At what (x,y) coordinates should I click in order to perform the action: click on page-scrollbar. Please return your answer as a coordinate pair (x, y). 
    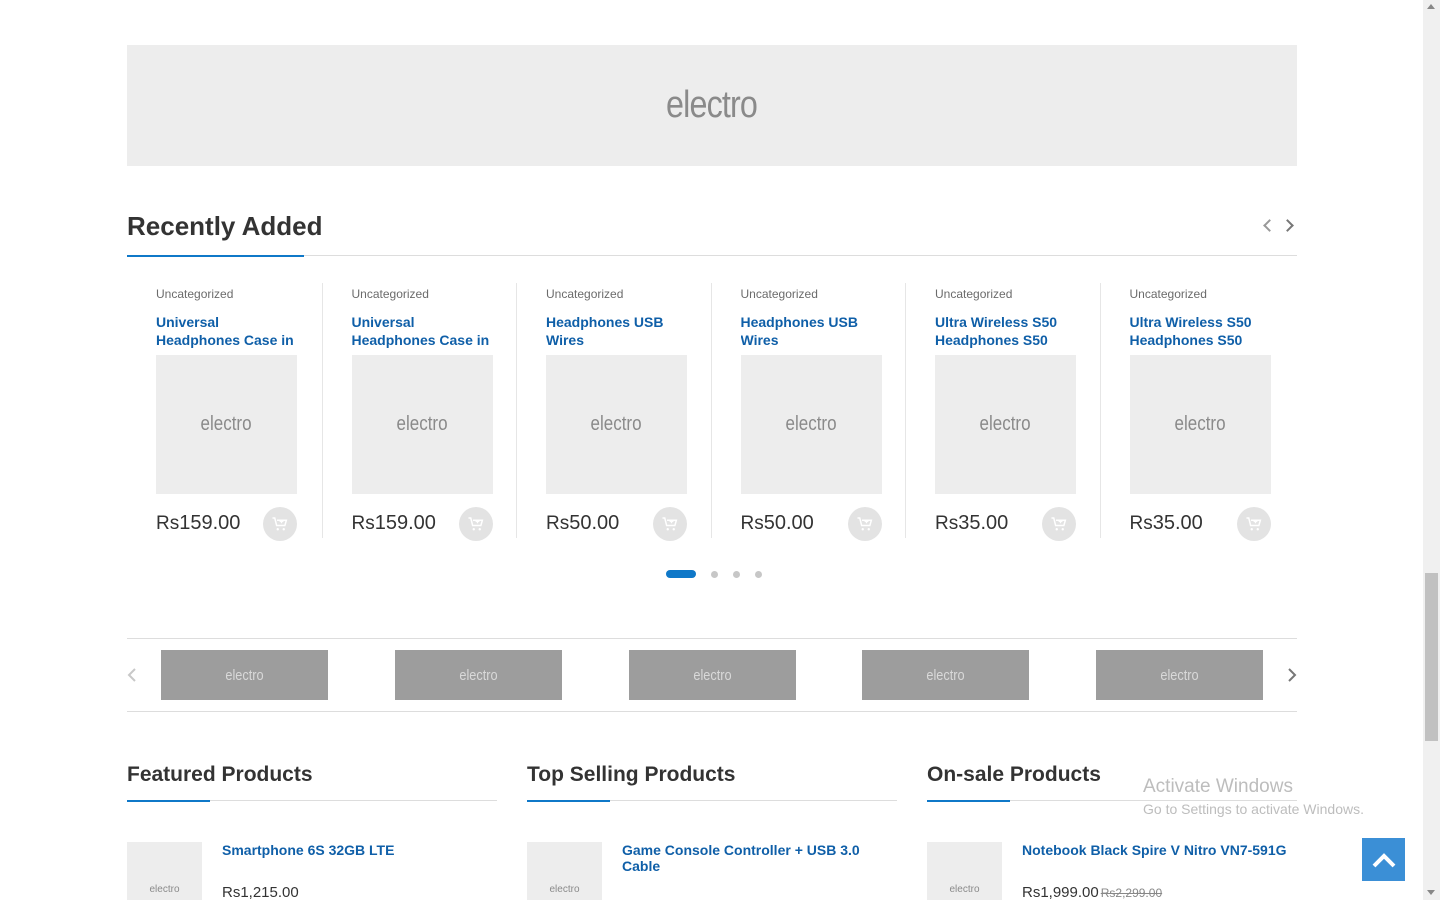
    Looking at the image, I should click on (1431, 450).